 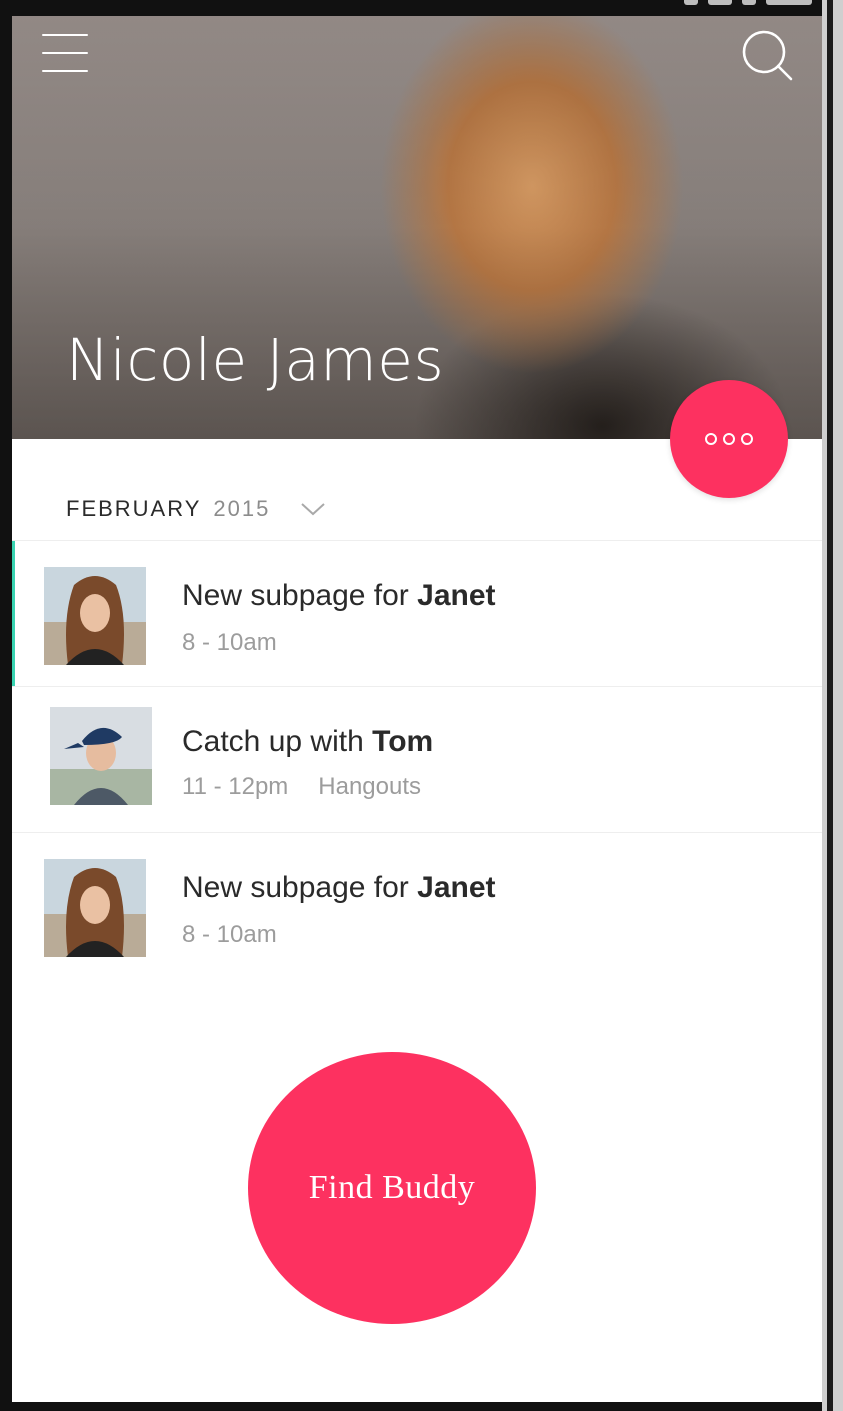 What do you see at coordinates (255, 360) in the screenshot?
I see `profile-name: Nicole James` at bounding box center [255, 360].